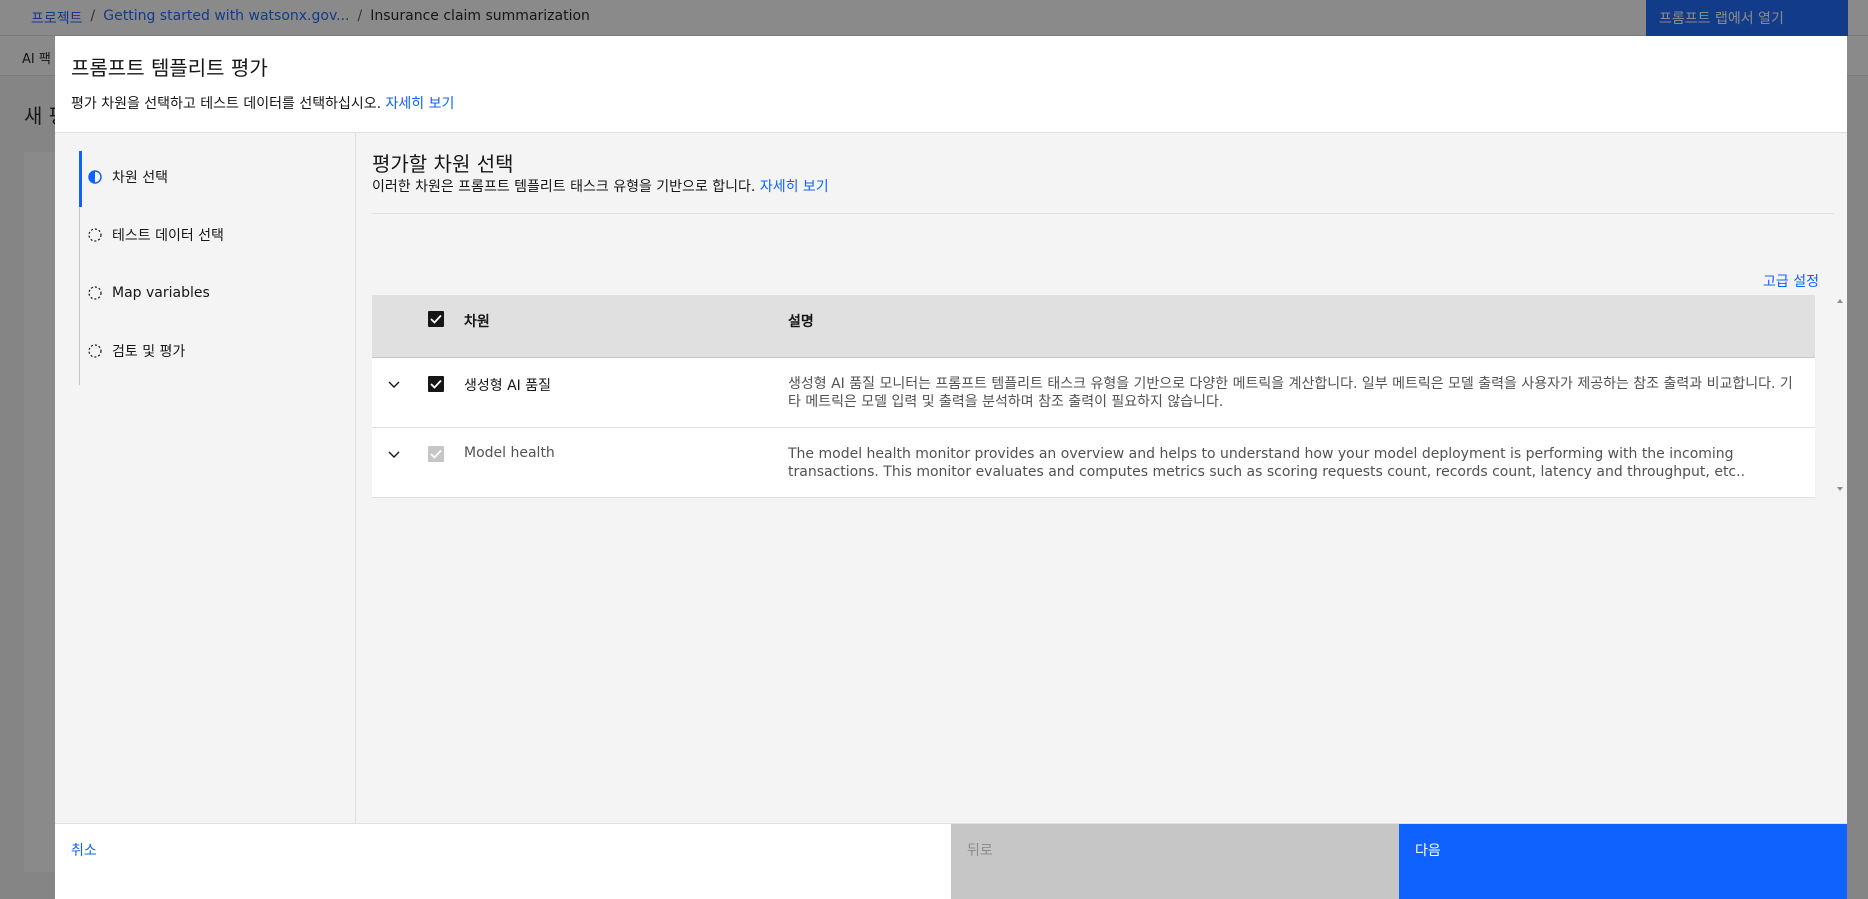  I want to click on modal-title: 프롬프트 템플리트 평가, so click(169, 68).